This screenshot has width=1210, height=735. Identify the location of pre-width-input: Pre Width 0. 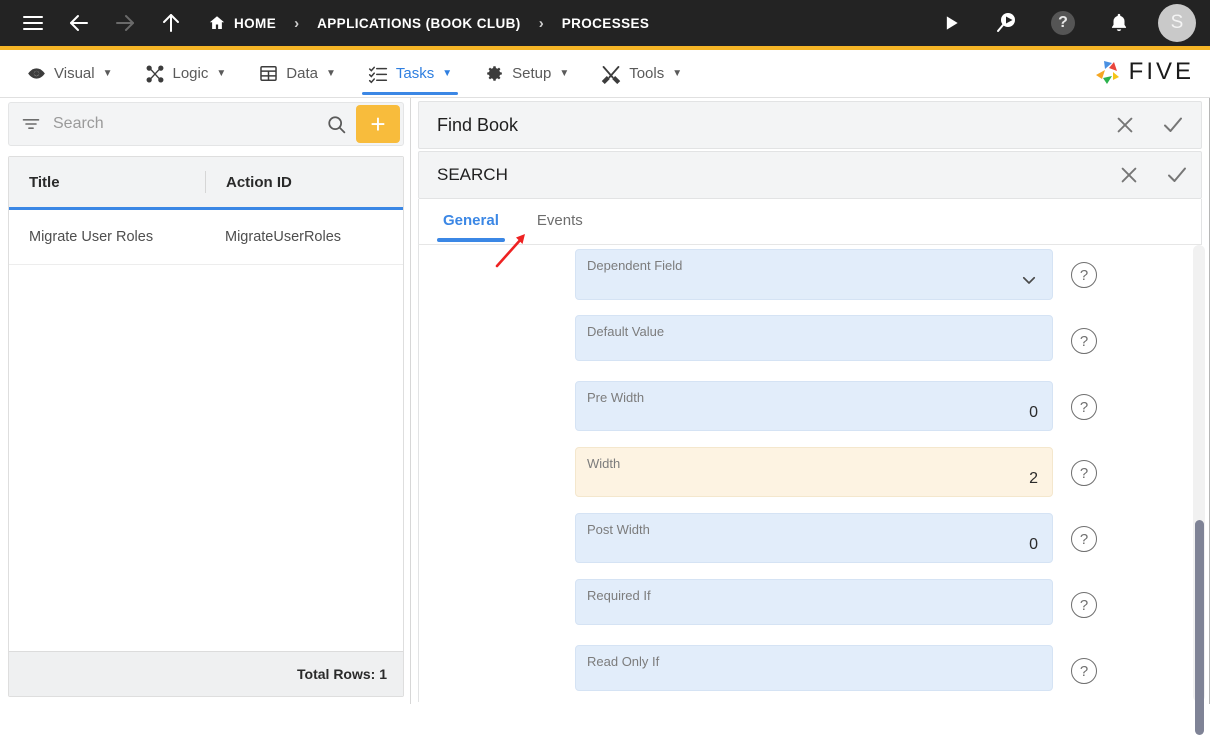
(814, 406).